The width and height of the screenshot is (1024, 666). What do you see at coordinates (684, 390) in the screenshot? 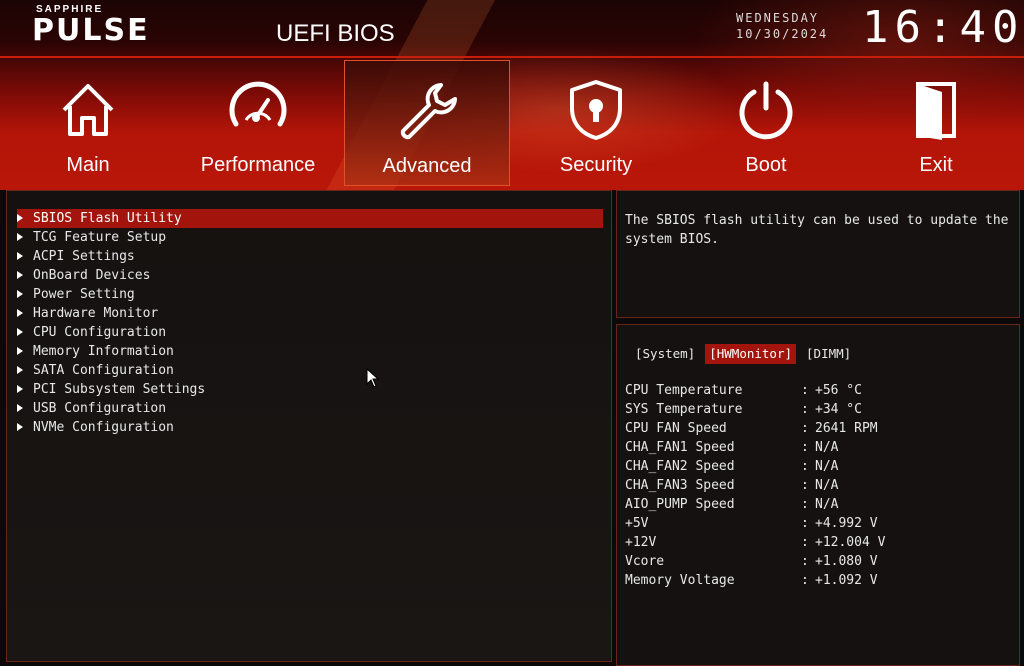
I see `hardware-label: CPU Temperature` at bounding box center [684, 390].